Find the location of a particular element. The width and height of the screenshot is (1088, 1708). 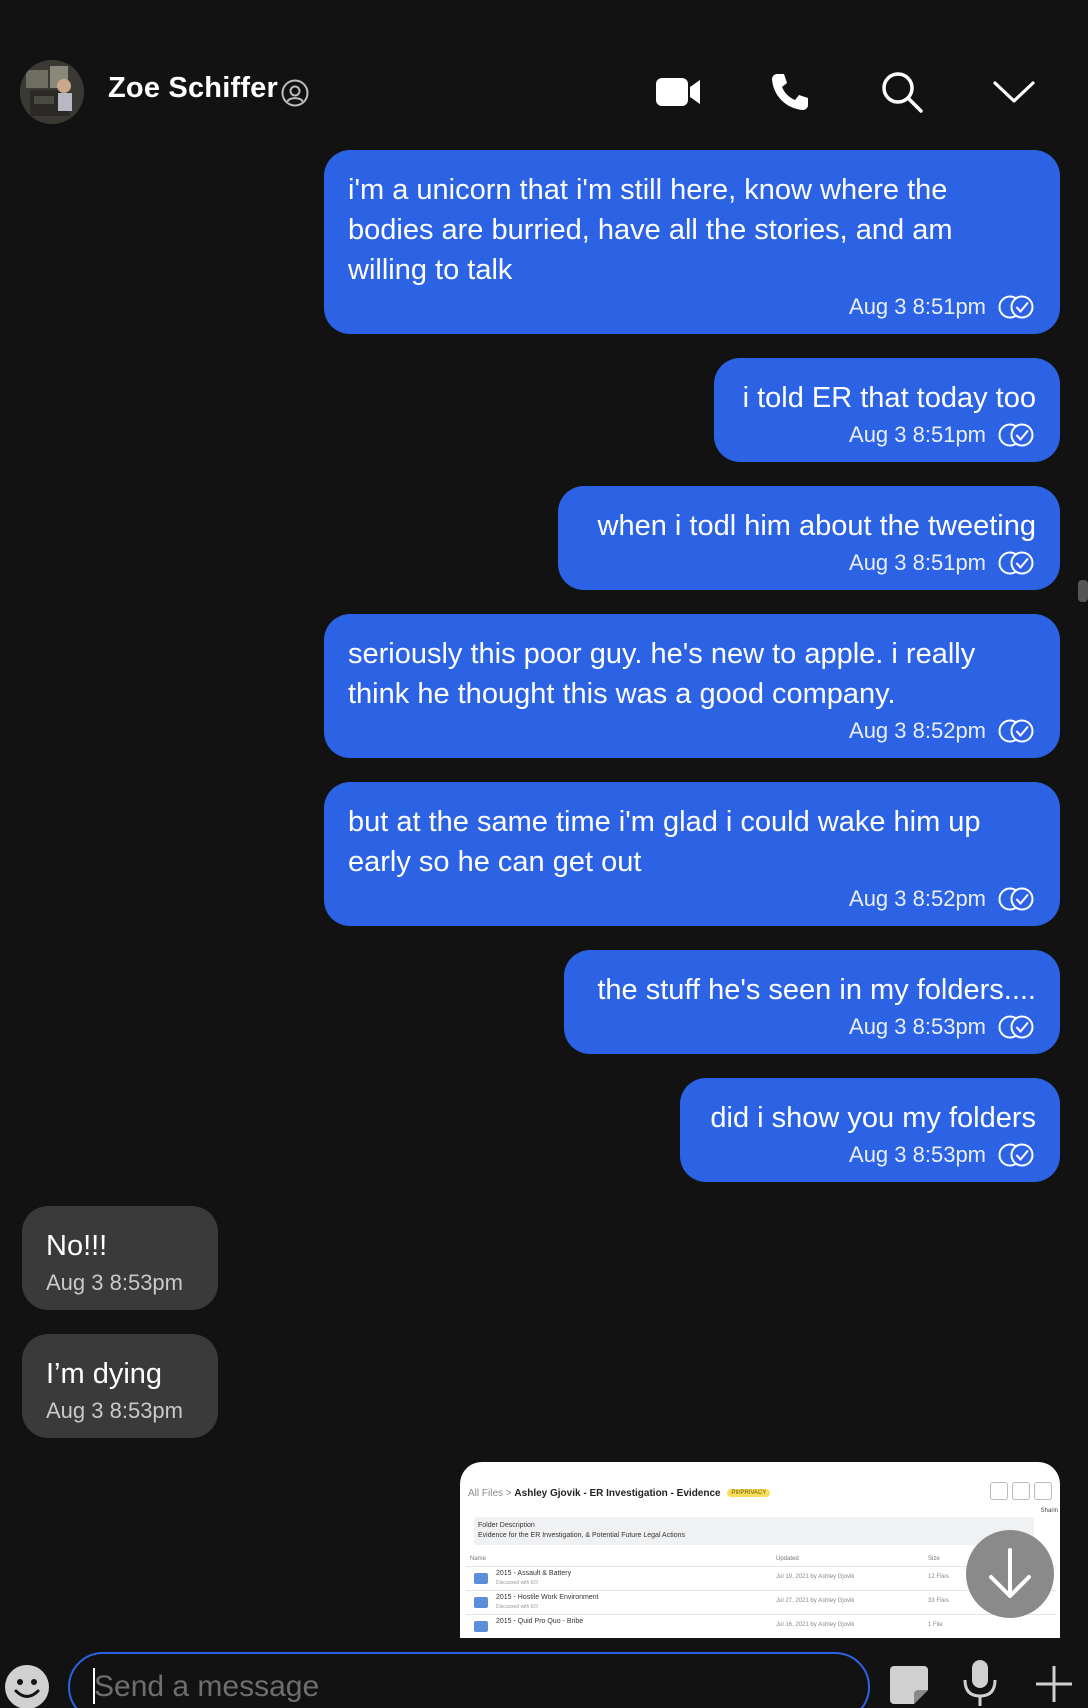

file-name: 2015 - Hostile Work Environment is located at coordinates (547, 1597).